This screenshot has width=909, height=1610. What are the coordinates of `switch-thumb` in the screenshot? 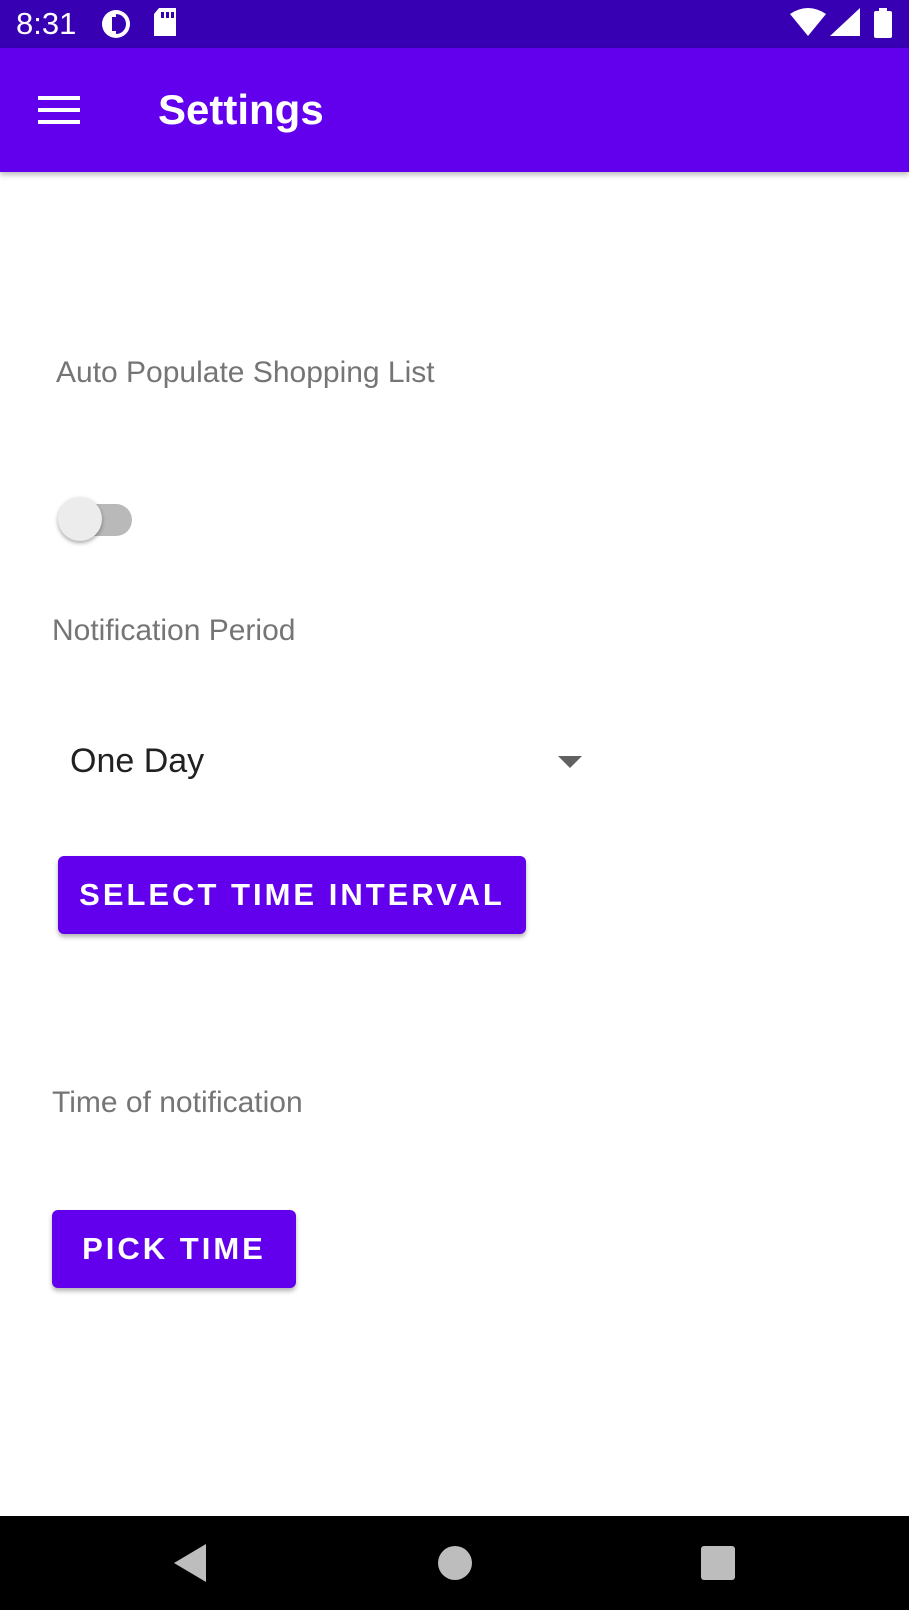 It's located at (80, 519).